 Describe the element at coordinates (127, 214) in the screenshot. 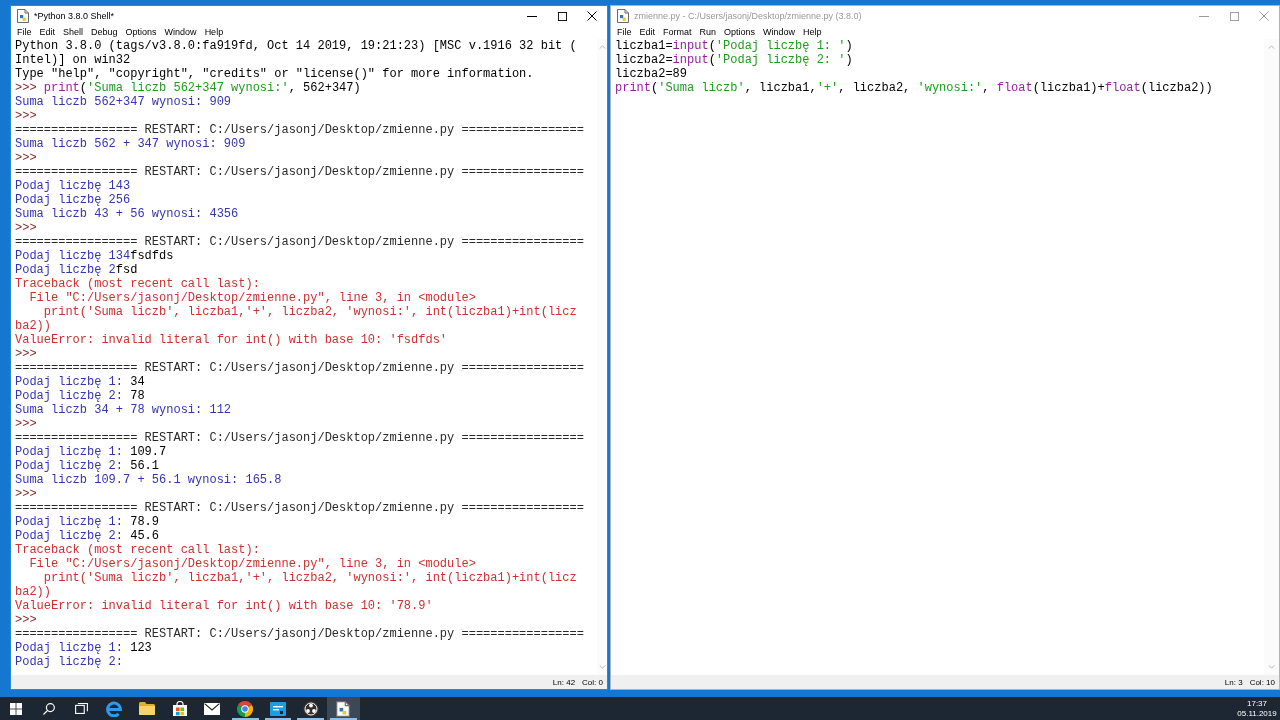

I see `console-line: Suma liczb 43 + 56 wynosi: 4356` at that location.